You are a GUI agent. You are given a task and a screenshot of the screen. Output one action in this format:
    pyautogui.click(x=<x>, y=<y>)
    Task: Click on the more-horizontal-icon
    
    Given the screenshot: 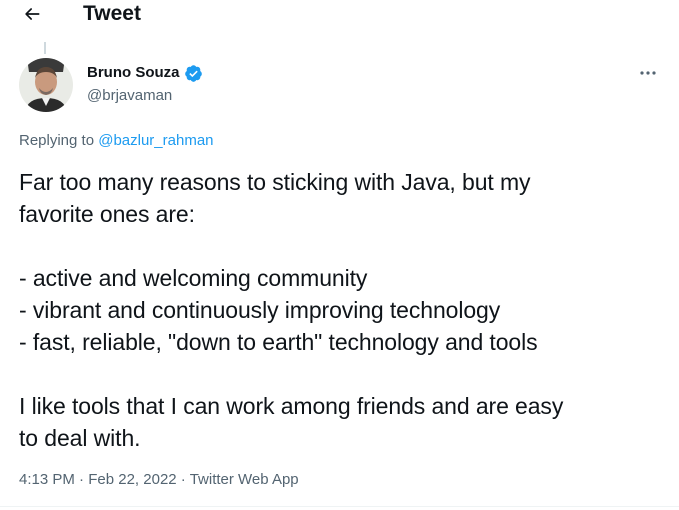 What is the action you would take?
    pyautogui.click(x=648, y=73)
    